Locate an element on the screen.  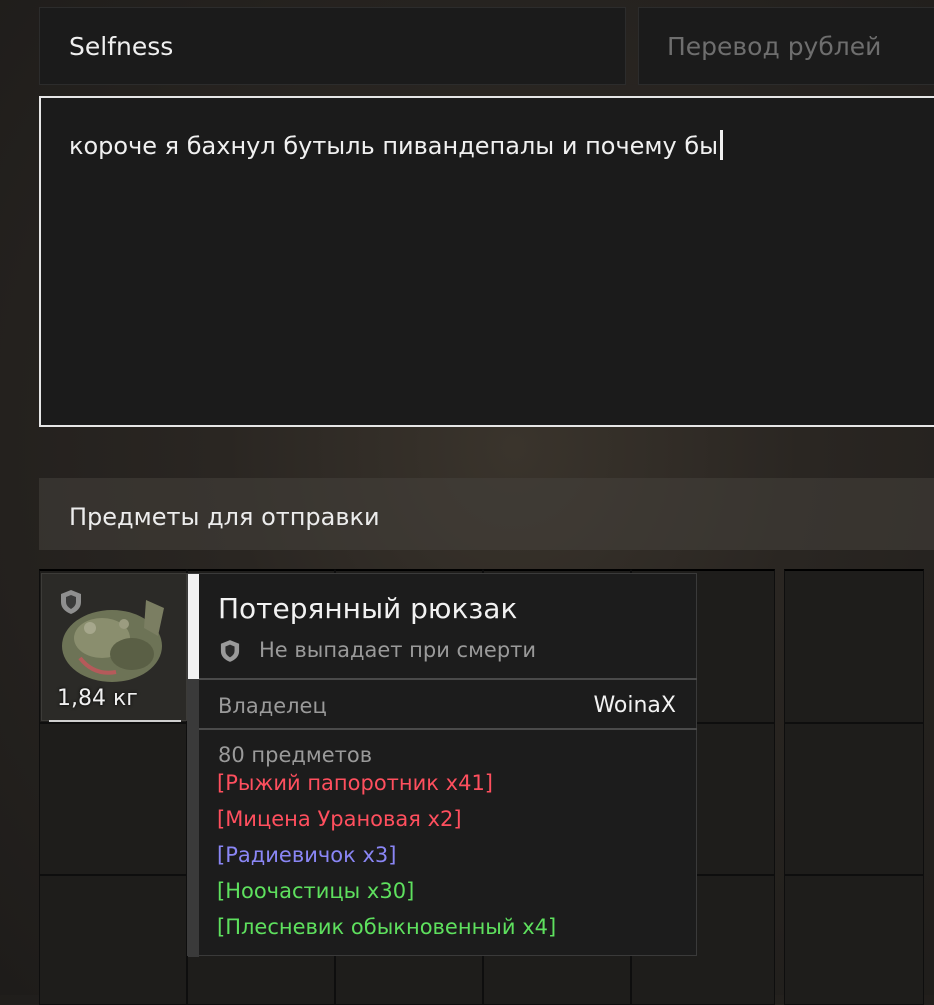
content-item: [Мицена Урановая x2] is located at coordinates (339, 819).